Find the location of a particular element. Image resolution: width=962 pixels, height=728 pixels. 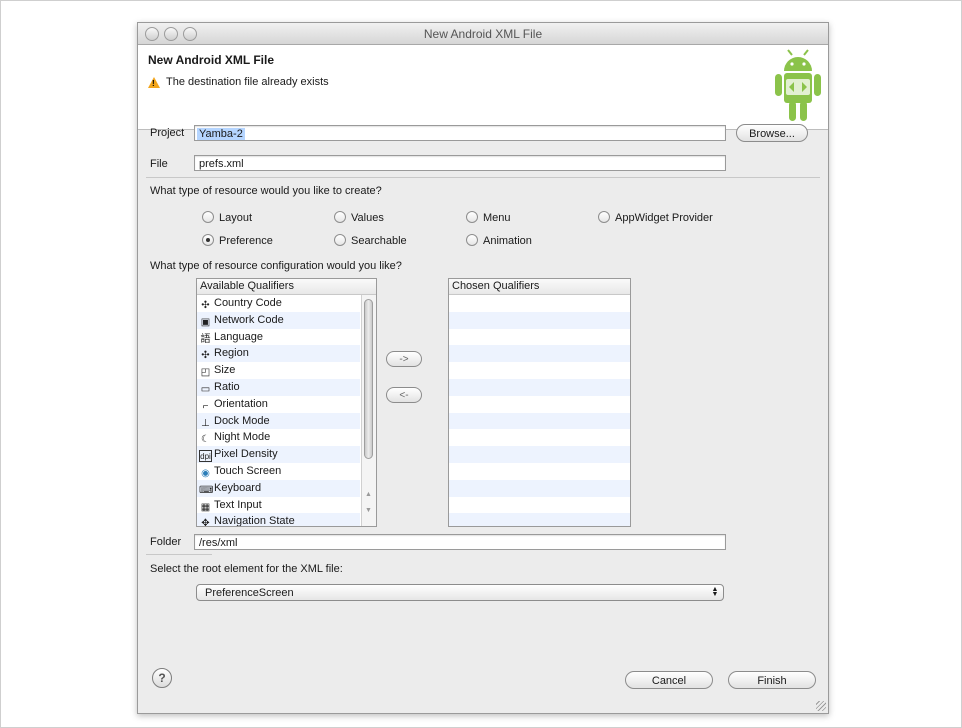

qualifier-item-network-code: ▣ Network Code is located at coordinates (278, 320).